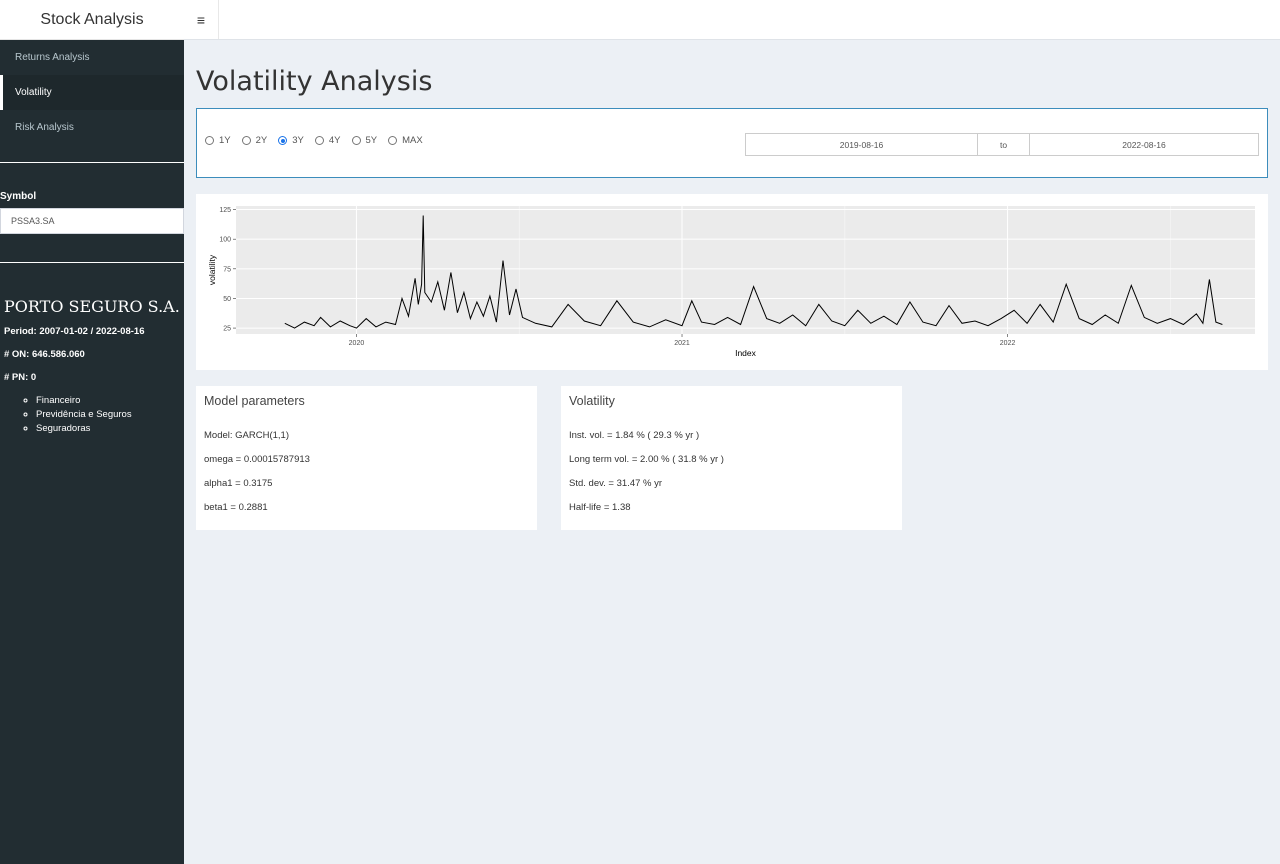  I want to click on x-axis-label: Index, so click(746, 353).